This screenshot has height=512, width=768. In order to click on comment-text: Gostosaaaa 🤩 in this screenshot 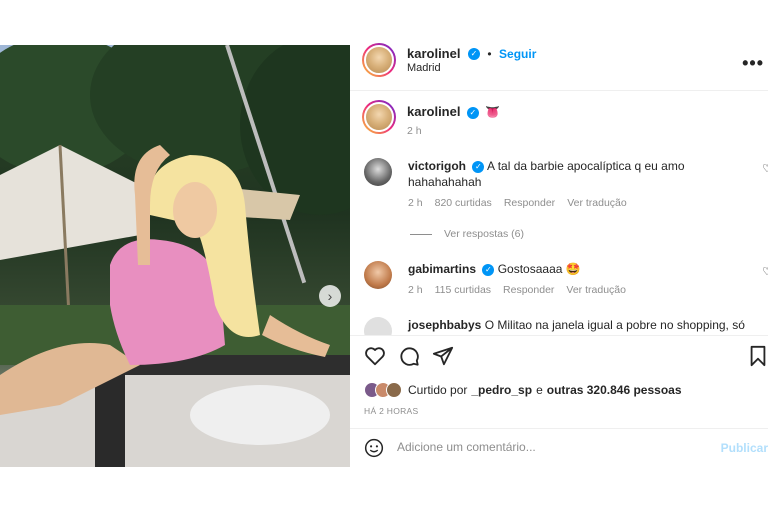, I will do `click(539, 269)`.